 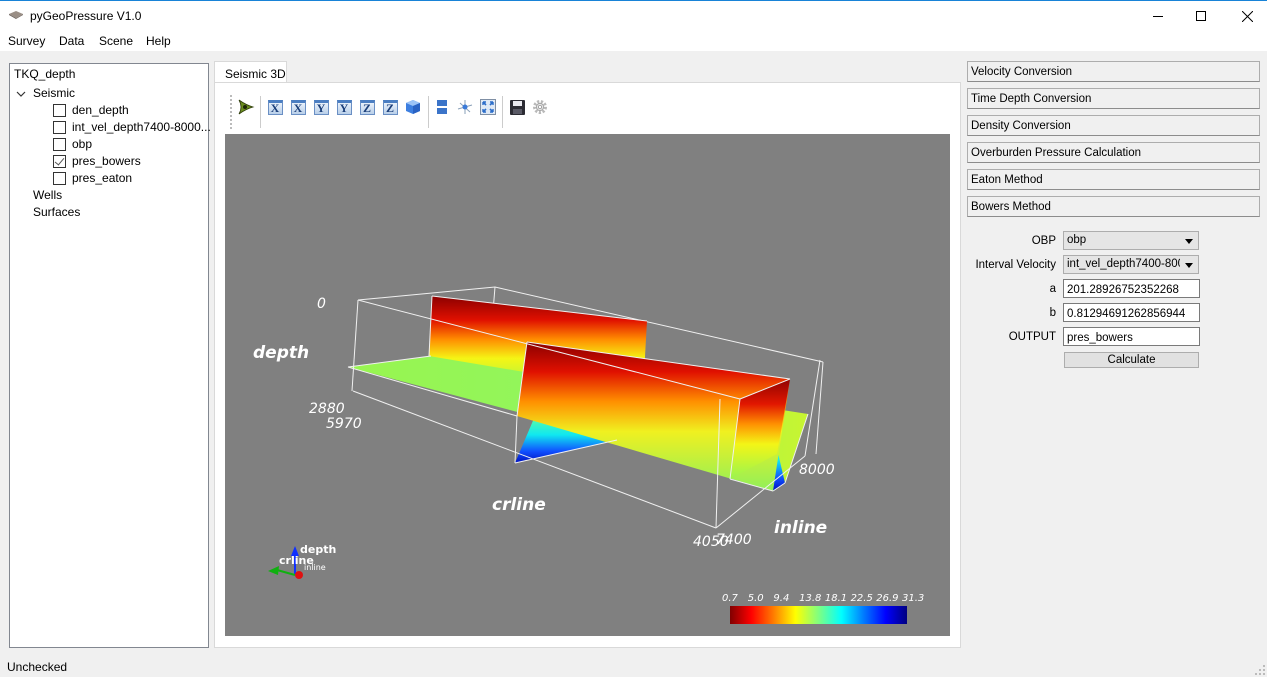 I want to click on orientation-inline-label: inline, so click(x=315, y=567).